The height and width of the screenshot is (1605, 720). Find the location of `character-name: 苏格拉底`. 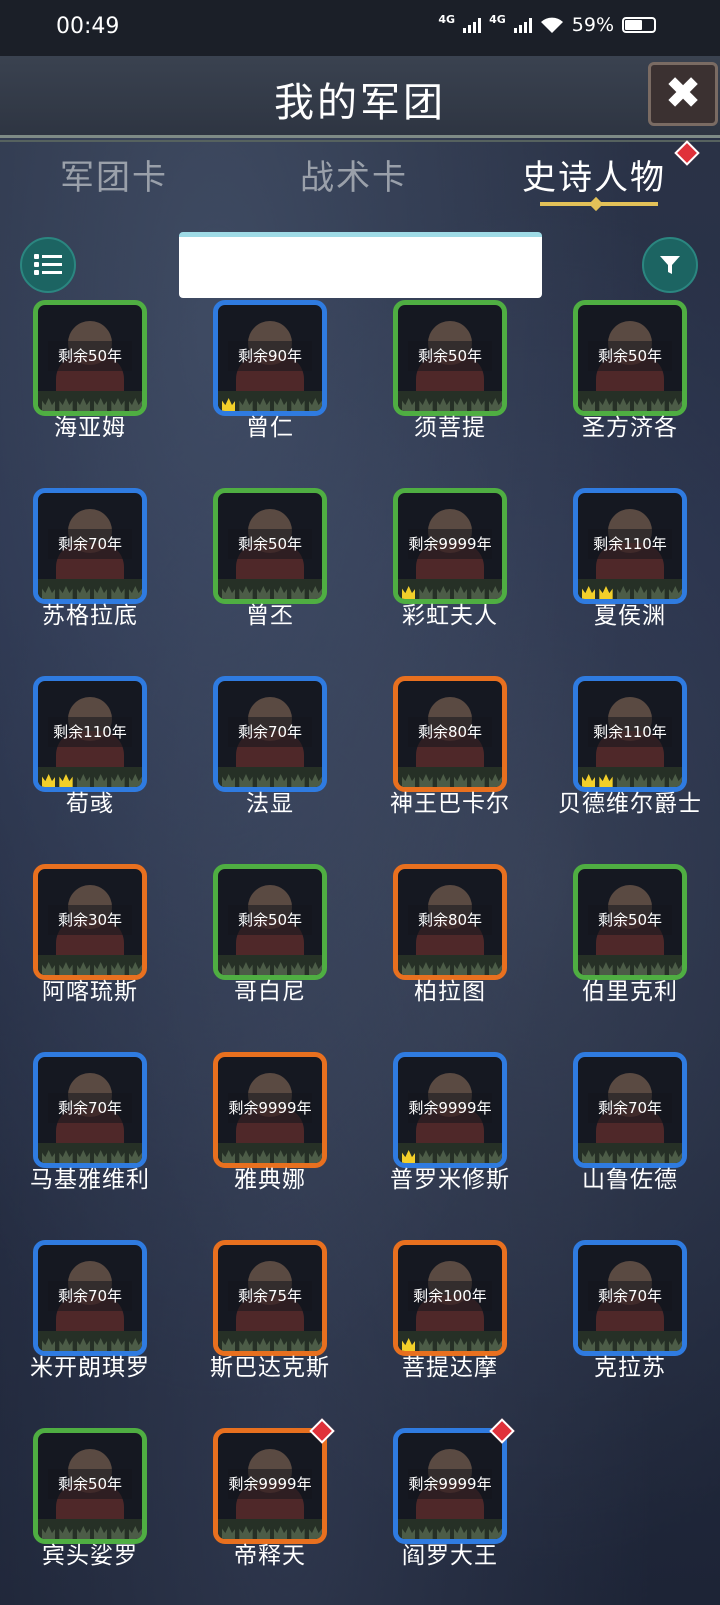

character-name: 苏格拉底 is located at coordinates (90, 616).